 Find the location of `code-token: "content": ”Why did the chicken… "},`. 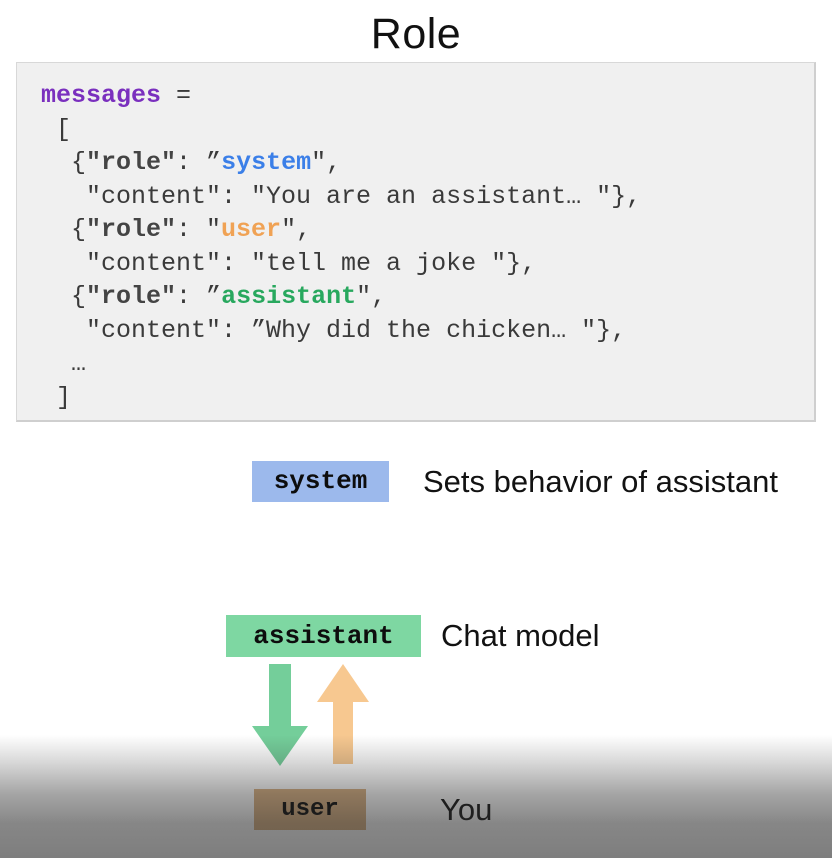

code-token: "content": ”Why did the chicken… "}, is located at coordinates (334, 330).